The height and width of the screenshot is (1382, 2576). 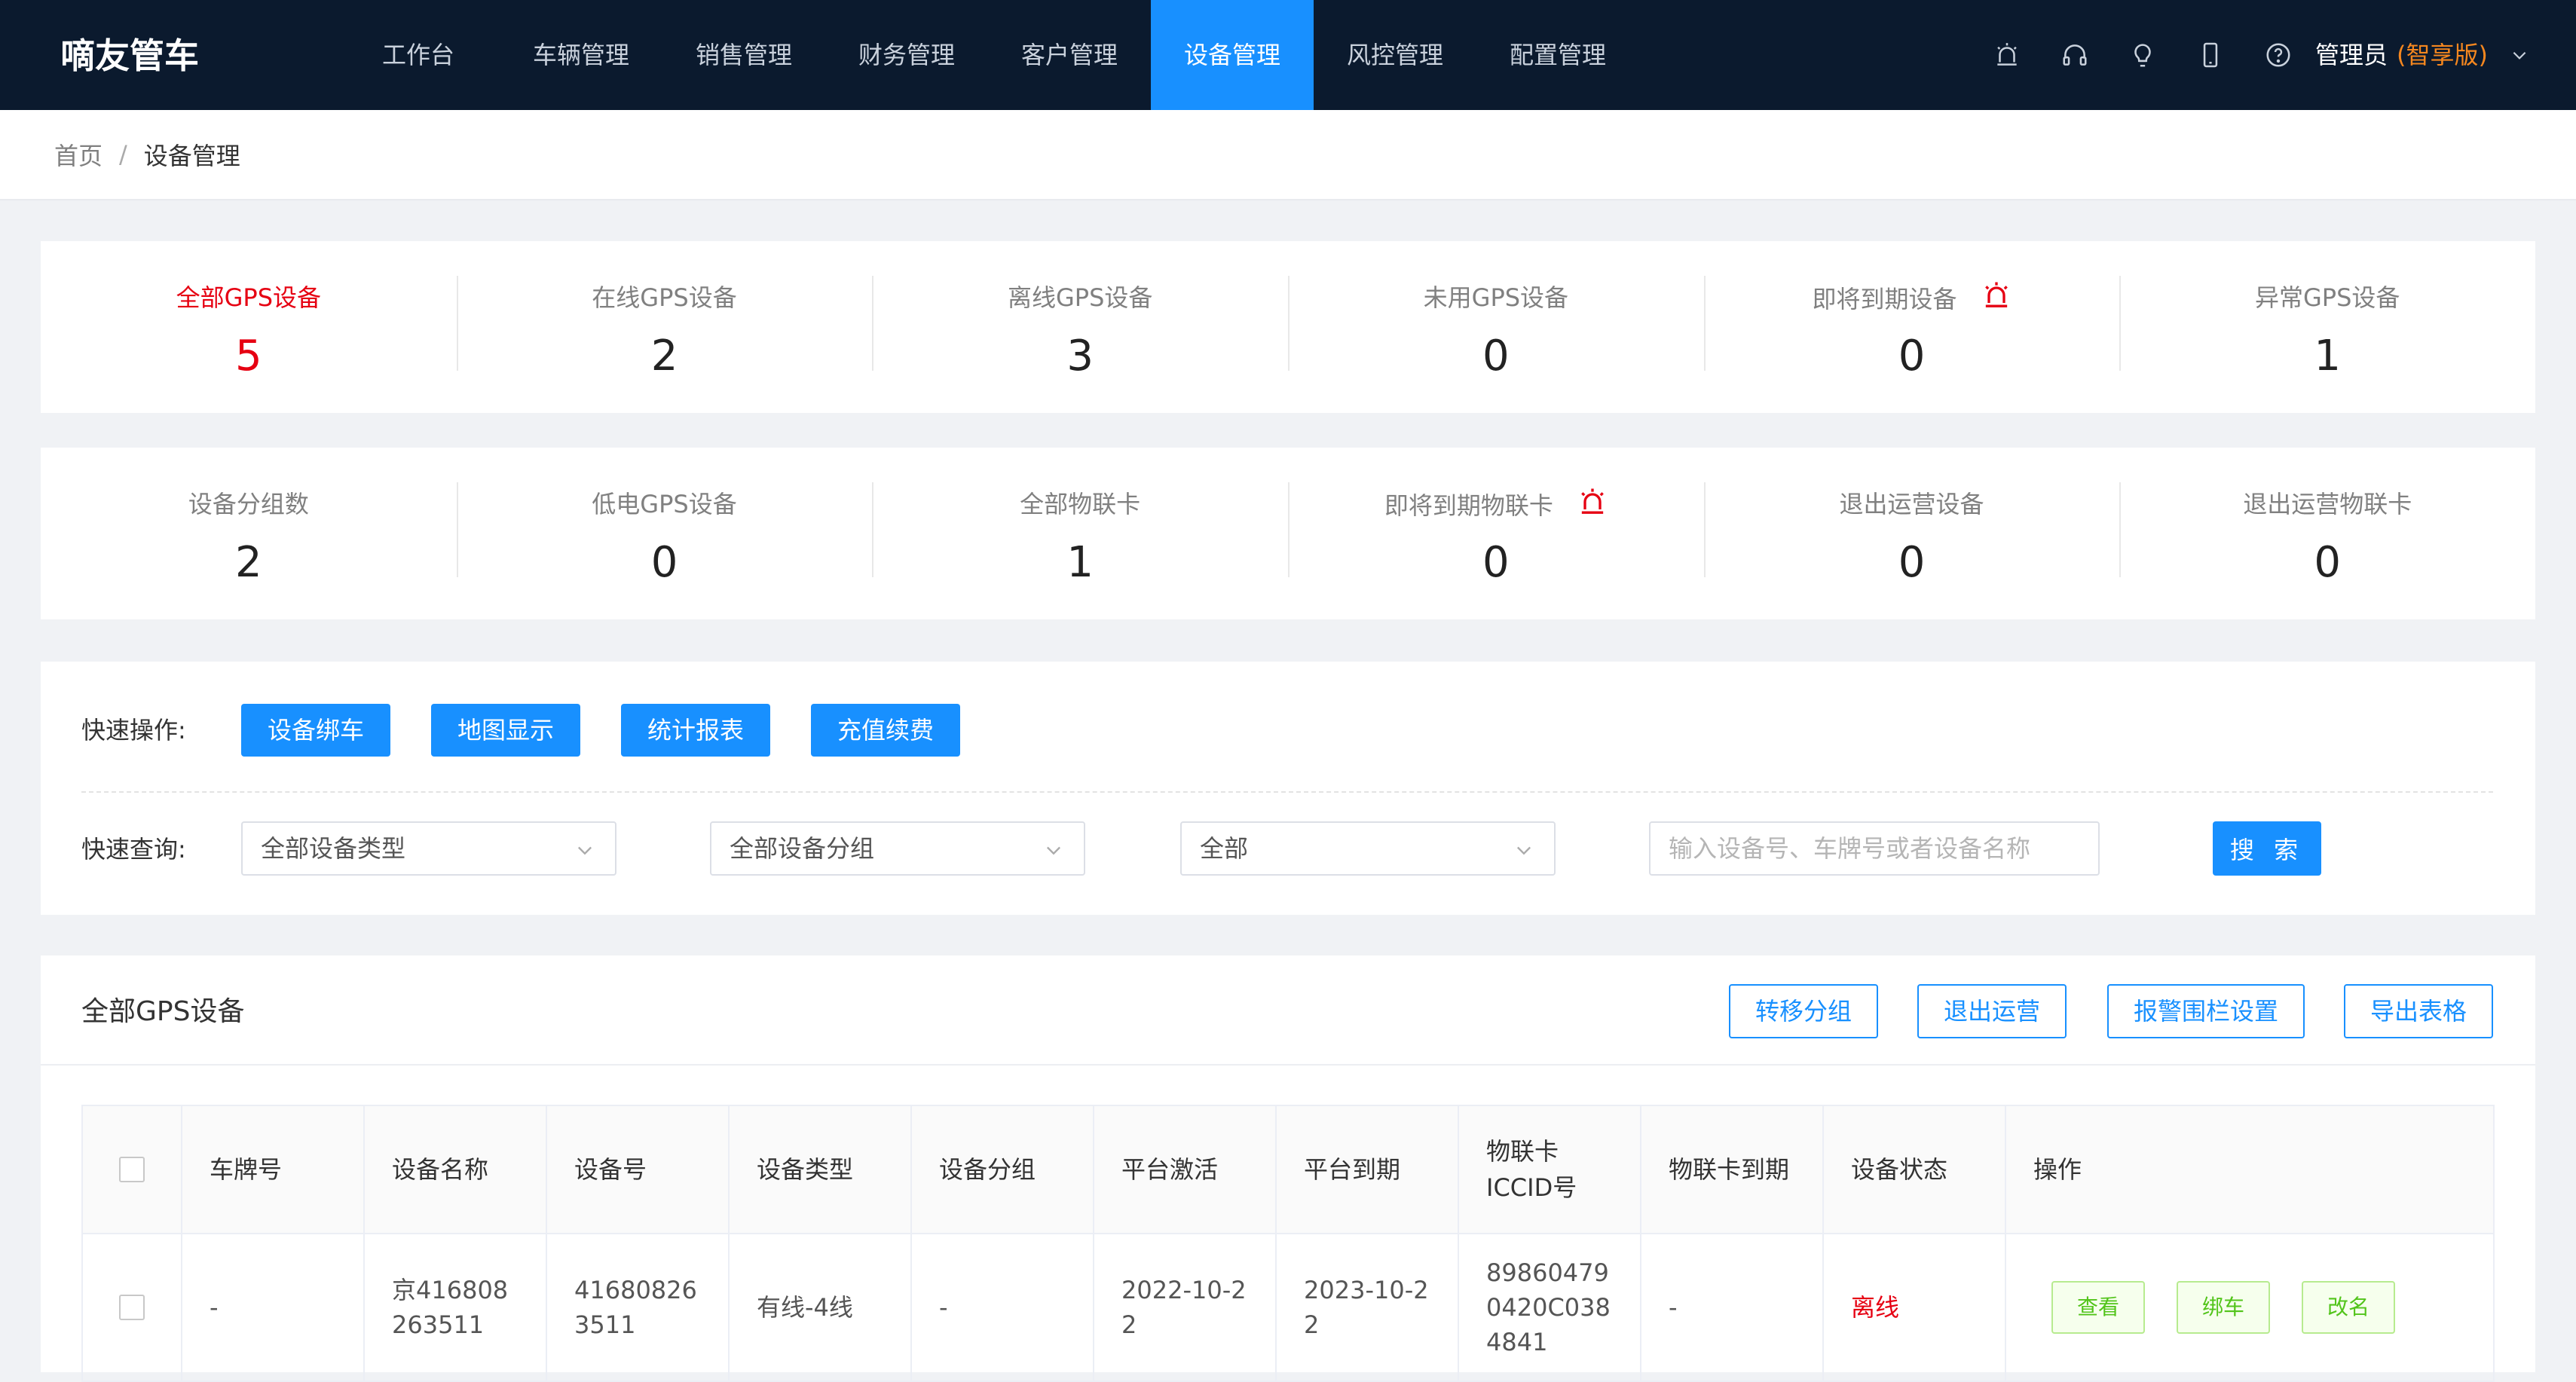 I want to click on transfer-group-button: 转移分组, so click(x=1804, y=1011).